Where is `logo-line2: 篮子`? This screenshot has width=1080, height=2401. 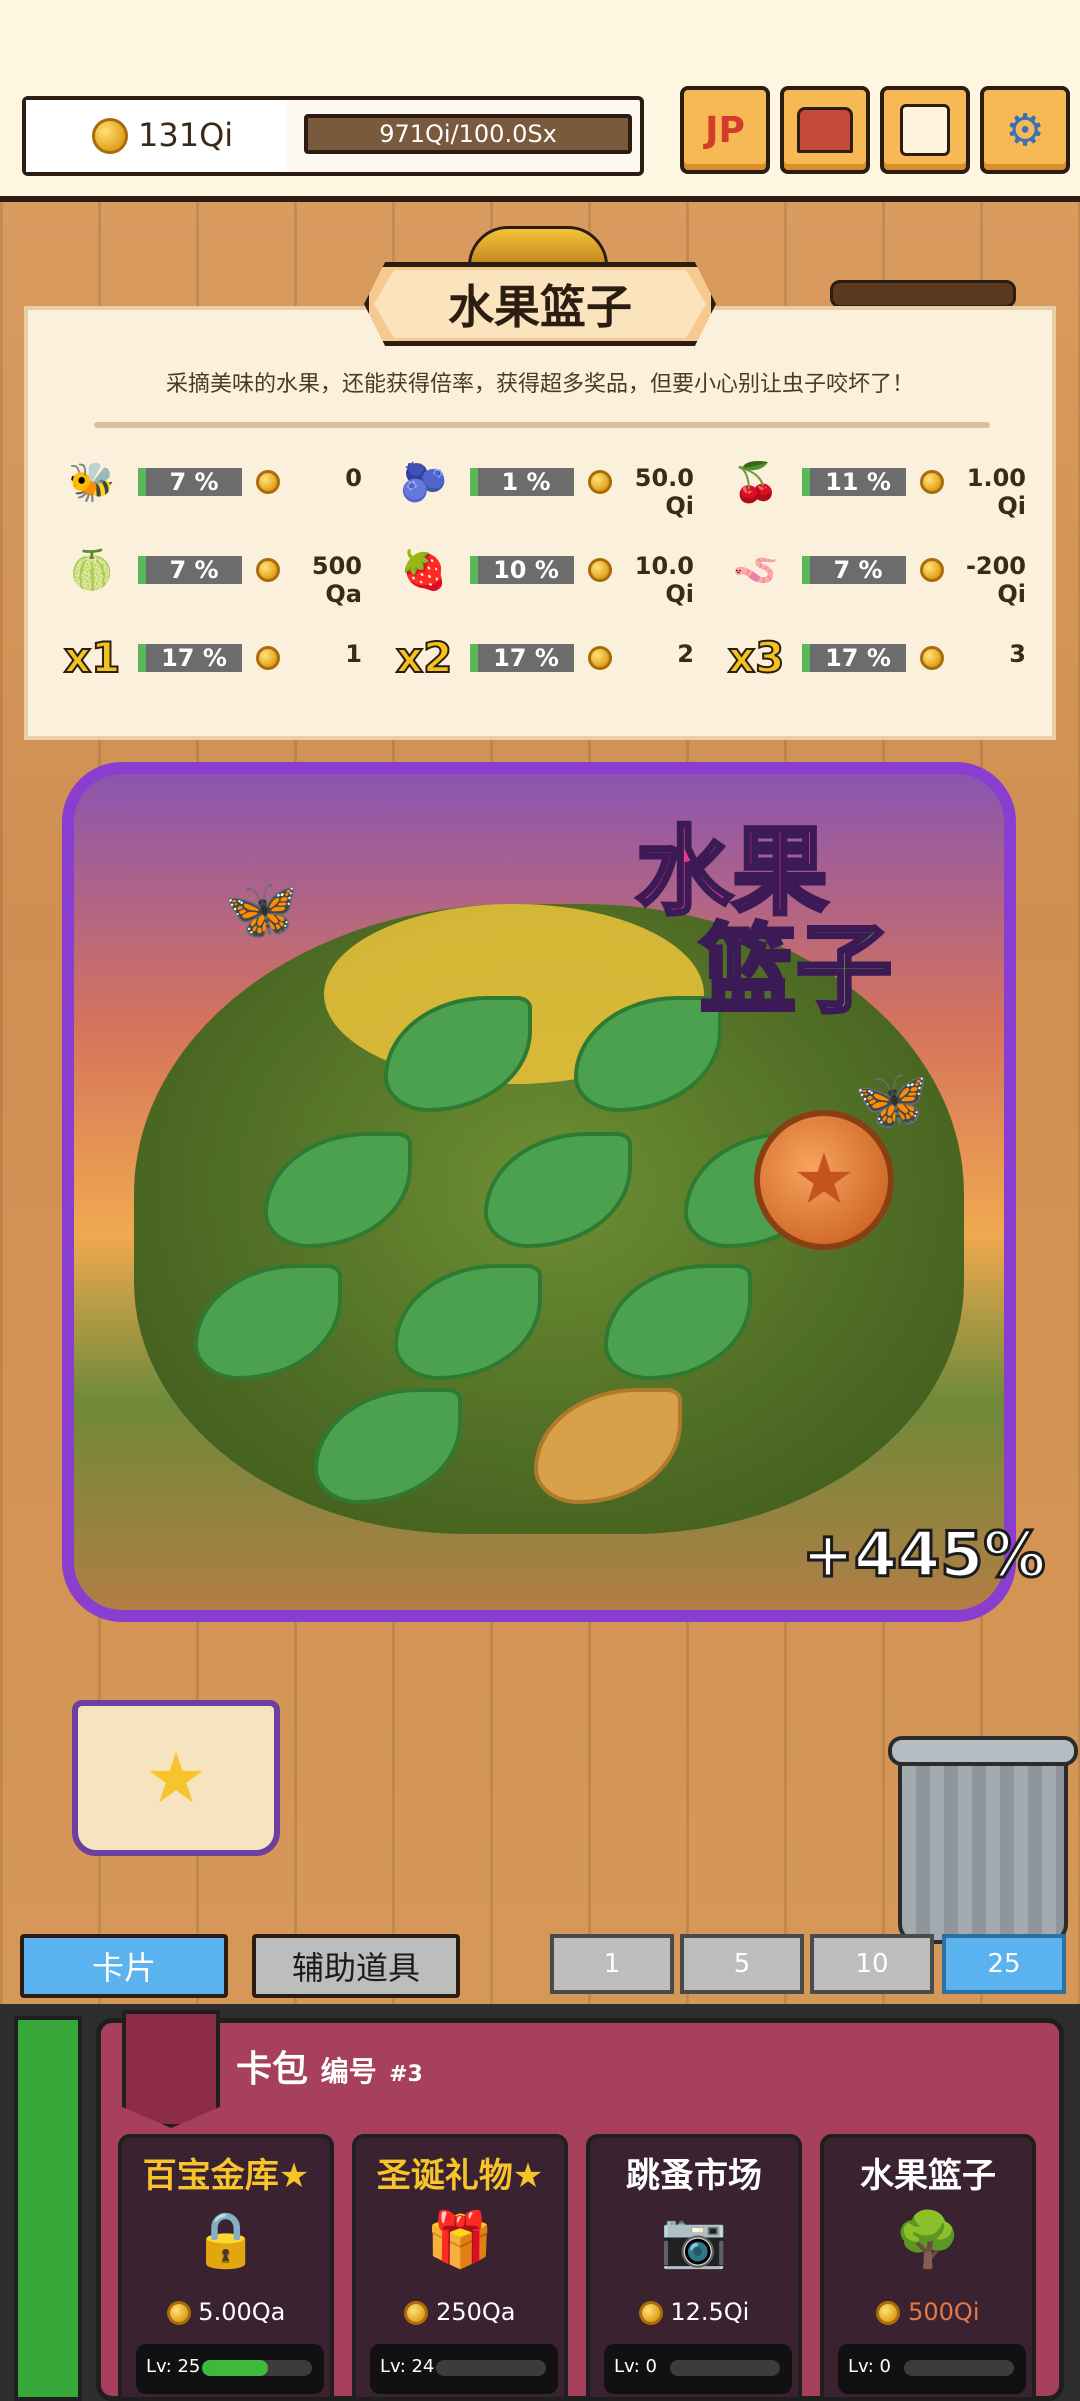 logo-line2: 篮子 is located at coordinates (796, 970).